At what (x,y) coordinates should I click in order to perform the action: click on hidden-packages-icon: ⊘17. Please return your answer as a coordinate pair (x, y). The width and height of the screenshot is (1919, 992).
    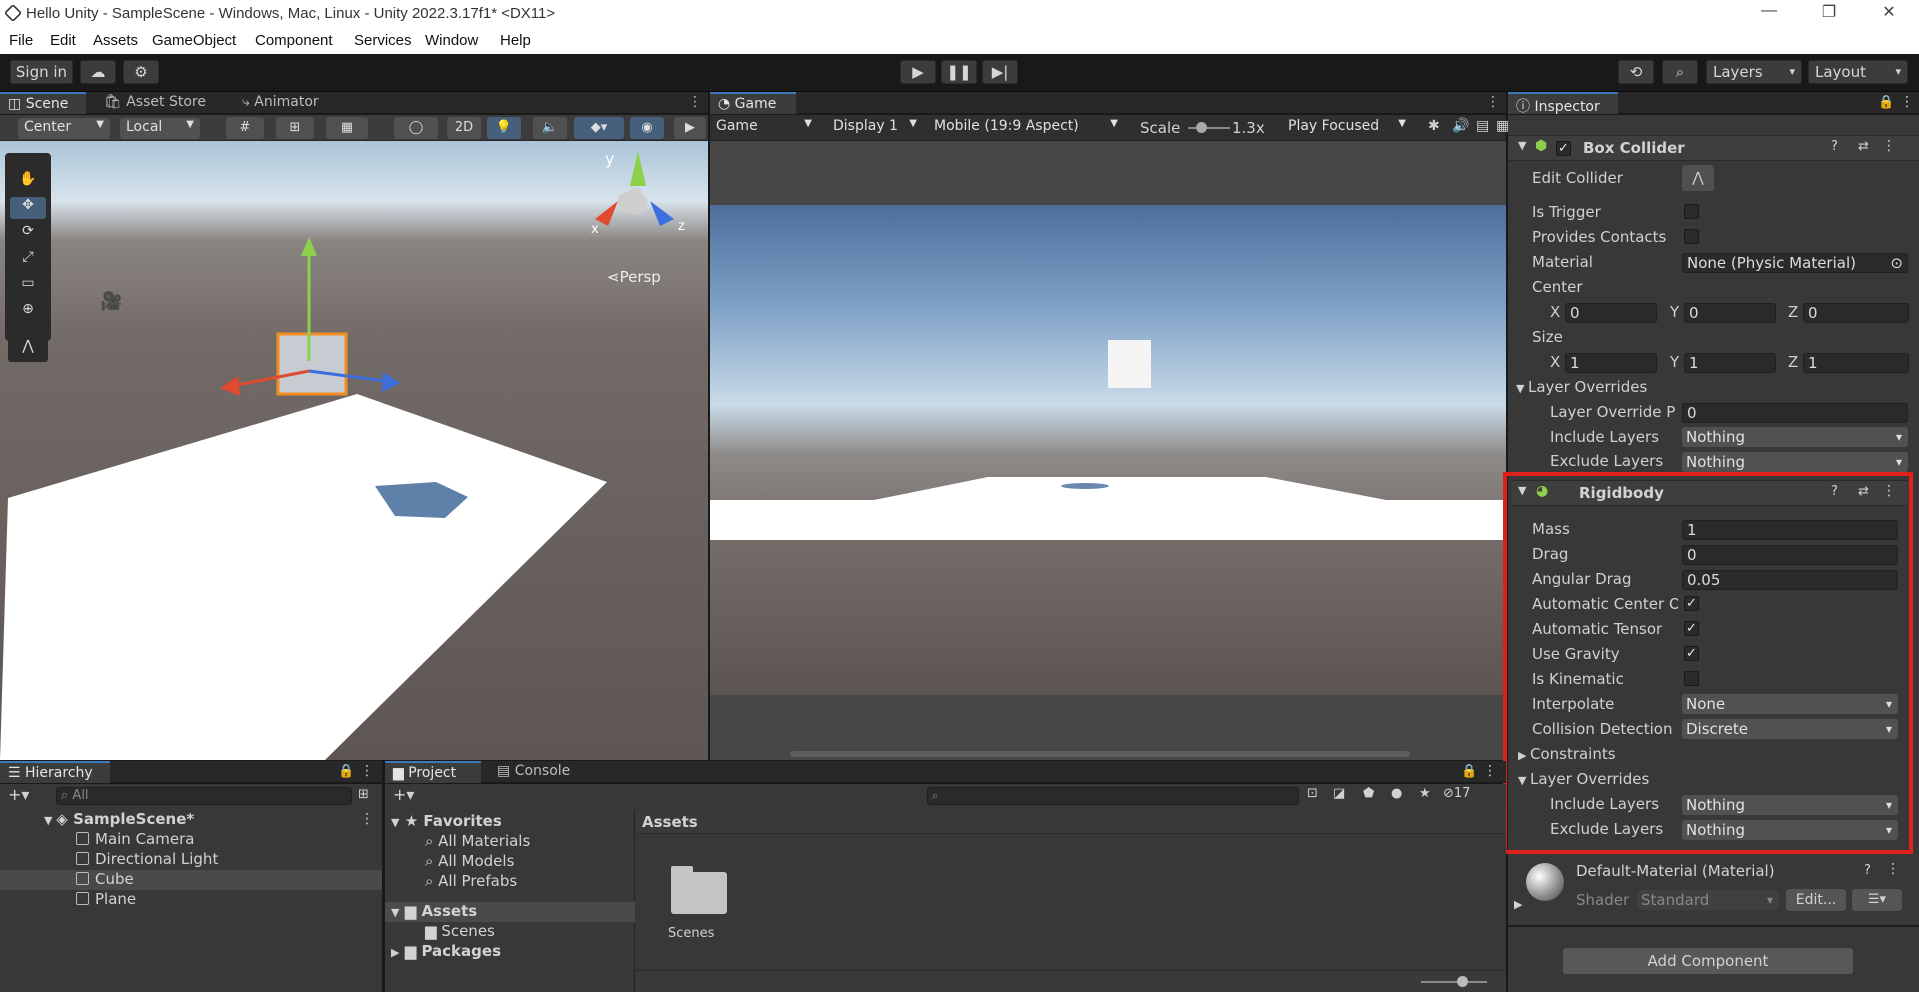
    Looking at the image, I should click on (1456, 793).